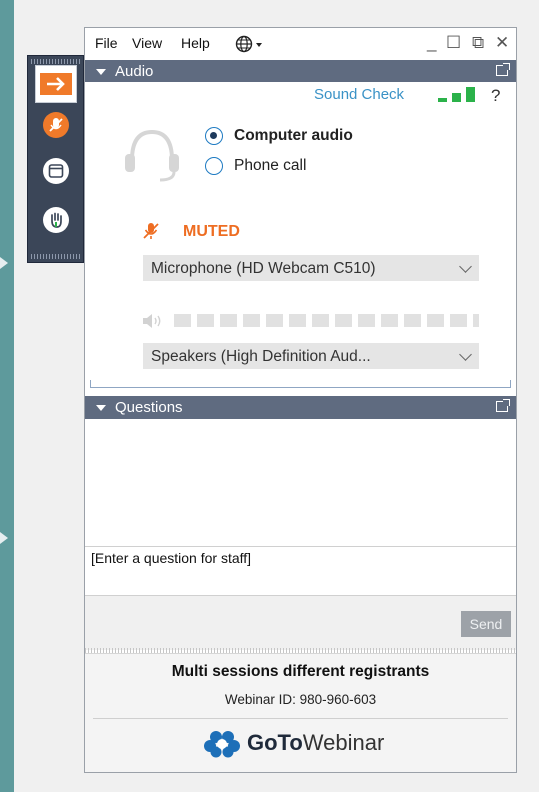 This screenshot has height=792, width=539. Describe the element at coordinates (171, 558) in the screenshot. I see `question-input-placeholder: [Enter a question for staff]` at that location.